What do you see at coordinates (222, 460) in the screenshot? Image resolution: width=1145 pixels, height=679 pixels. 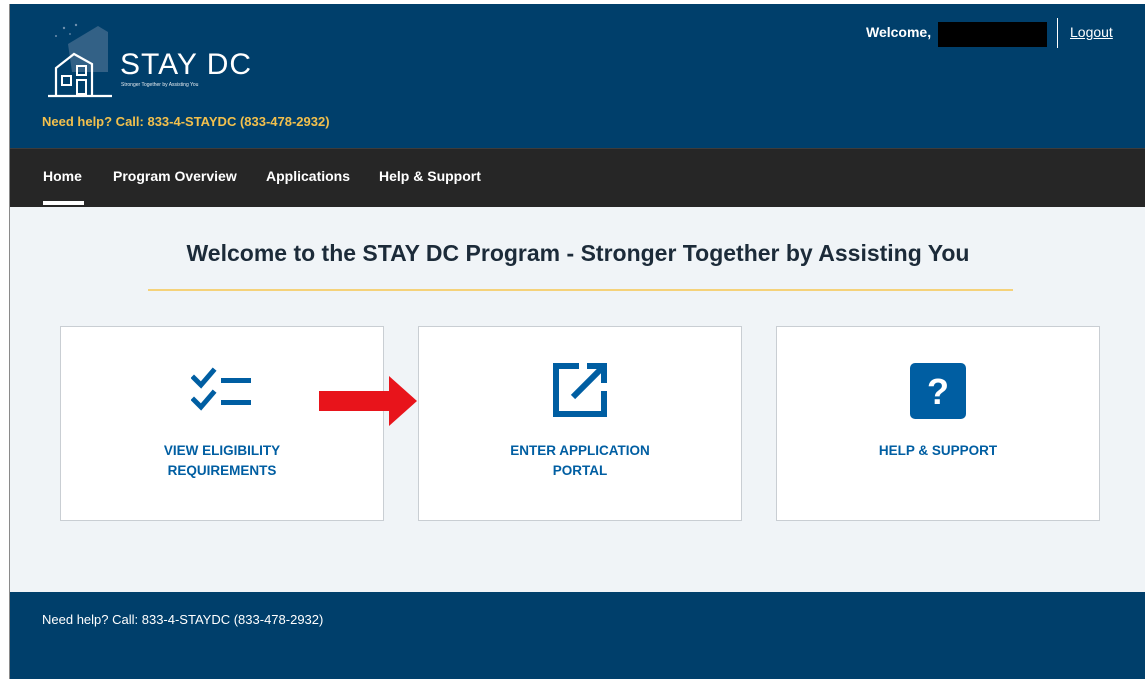 I see `card-eligibility-label: VIEW ELIGIBILITY REQUIREMENTS` at bounding box center [222, 460].